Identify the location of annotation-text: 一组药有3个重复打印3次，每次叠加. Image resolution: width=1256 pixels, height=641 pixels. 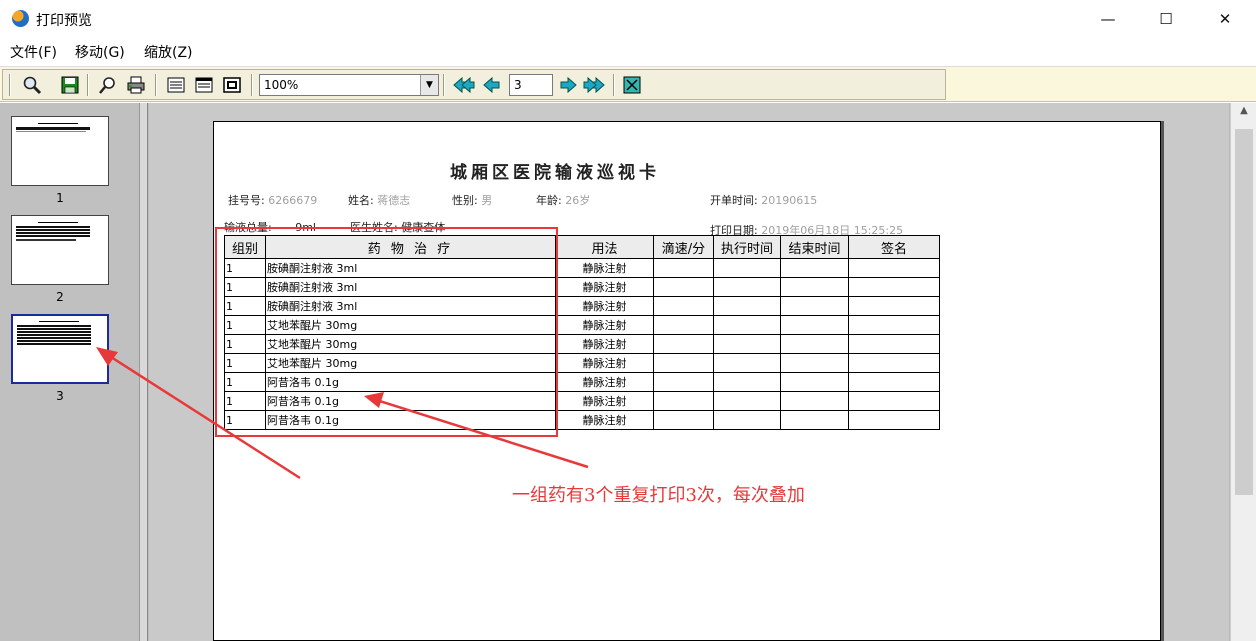
(658, 495).